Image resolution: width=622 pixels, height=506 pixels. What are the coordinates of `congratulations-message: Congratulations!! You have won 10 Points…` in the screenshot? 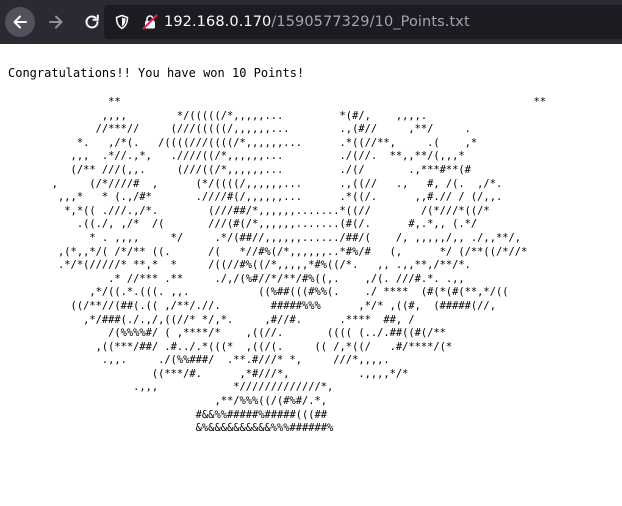 It's located at (156, 73).